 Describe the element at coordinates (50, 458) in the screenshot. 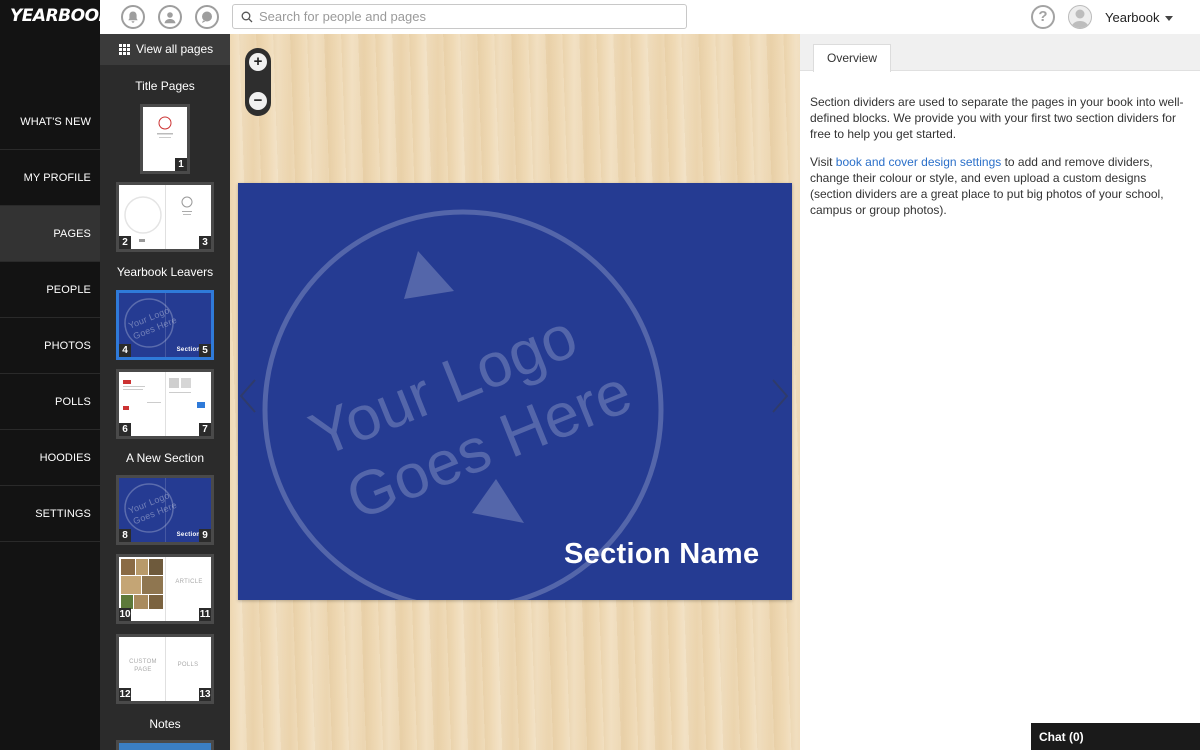

I see `nav-item-hoodies: HOODIES` at that location.